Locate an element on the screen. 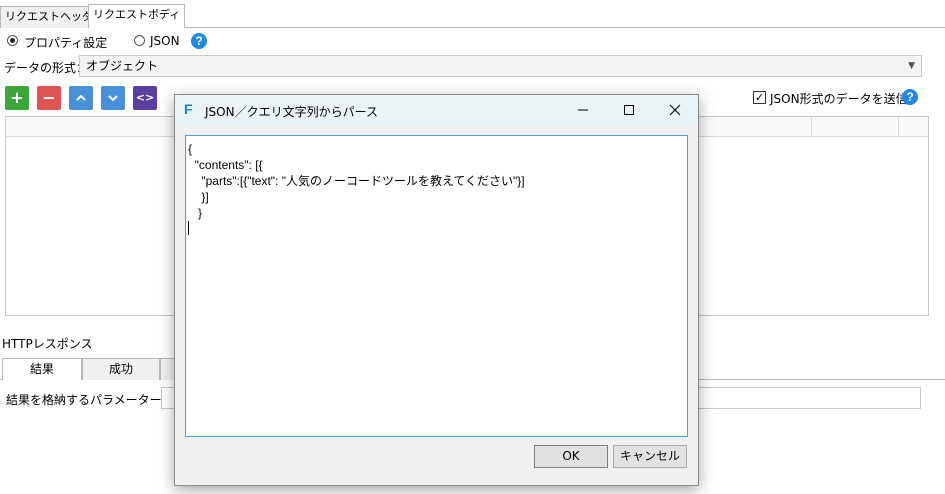  ok-button: OK is located at coordinates (571, 456).